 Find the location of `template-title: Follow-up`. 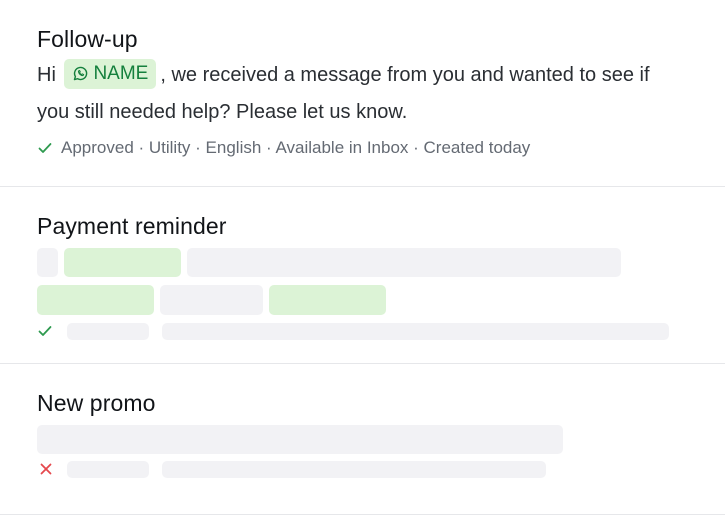

template-title: Follow-up is located at coordinates (87, 39).